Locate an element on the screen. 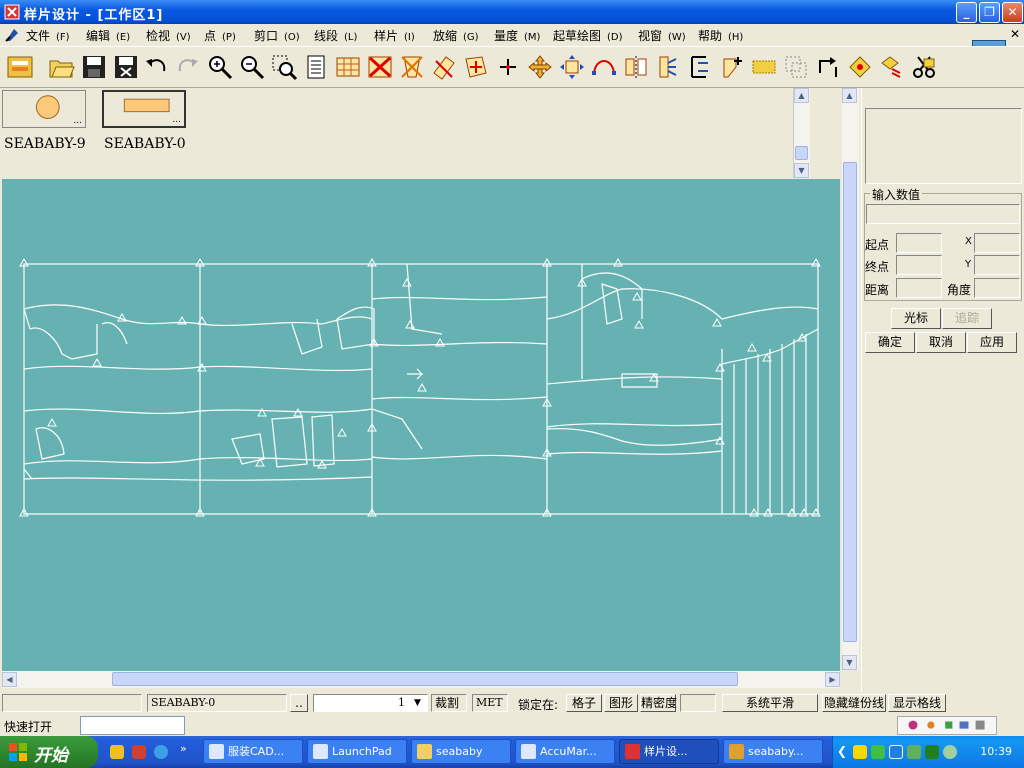 The width and height of the screenshot is (1024, 768). x-field is located at coordinates (997, 243).